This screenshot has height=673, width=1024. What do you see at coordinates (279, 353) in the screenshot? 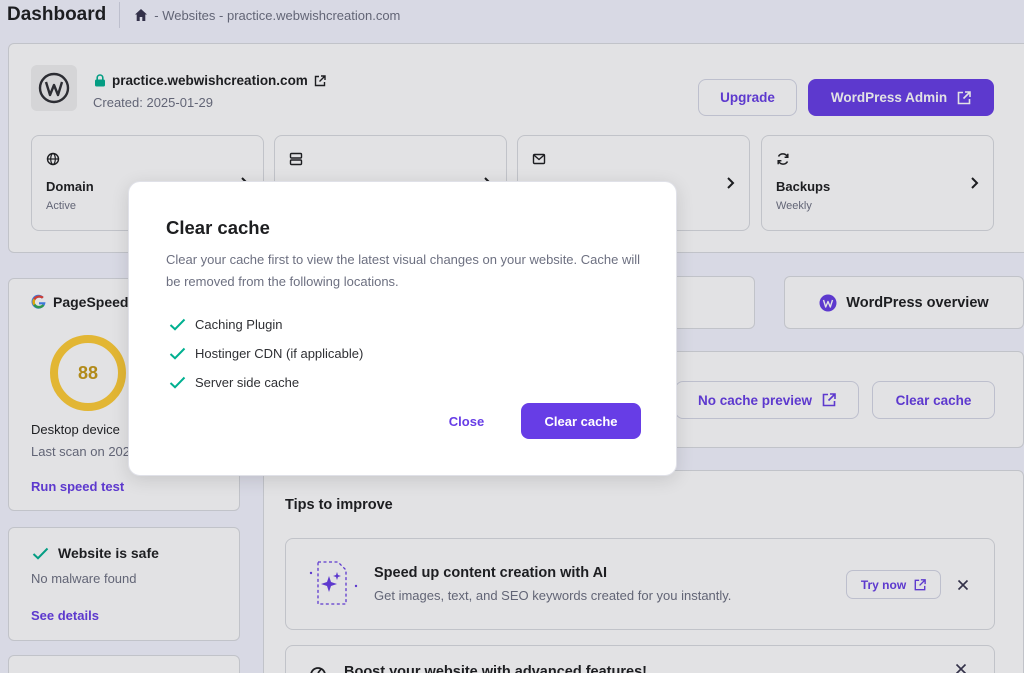
I see `cache-location-label: Hostinger CDN (if applicable)` at bounding box center [279, 353].